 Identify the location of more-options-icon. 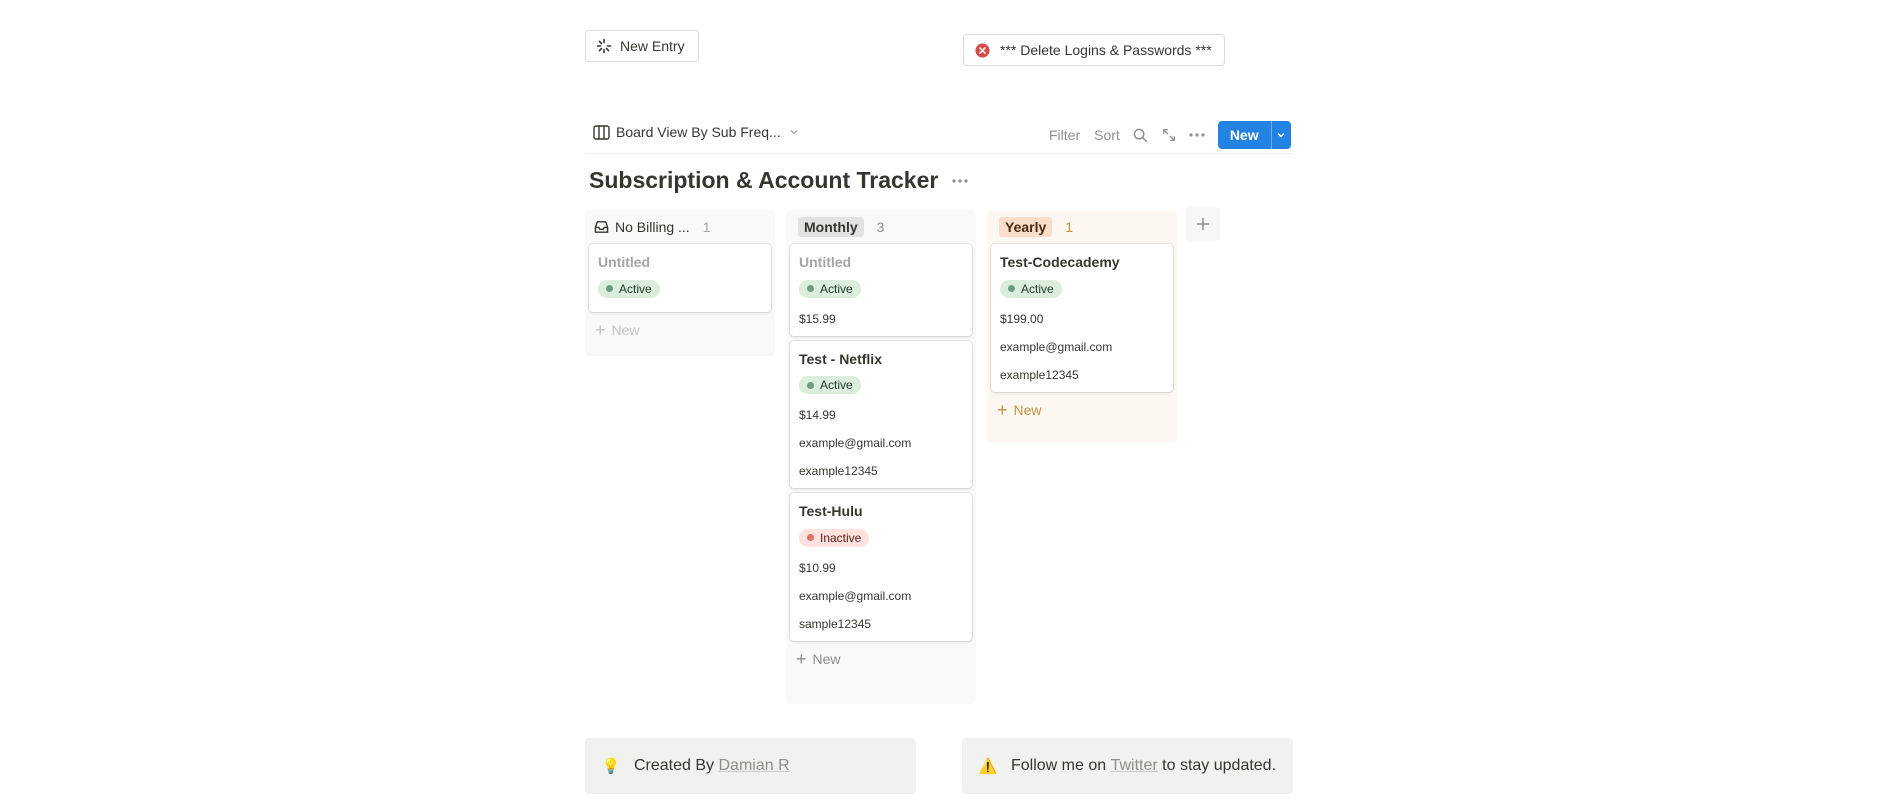
(1197, 135).